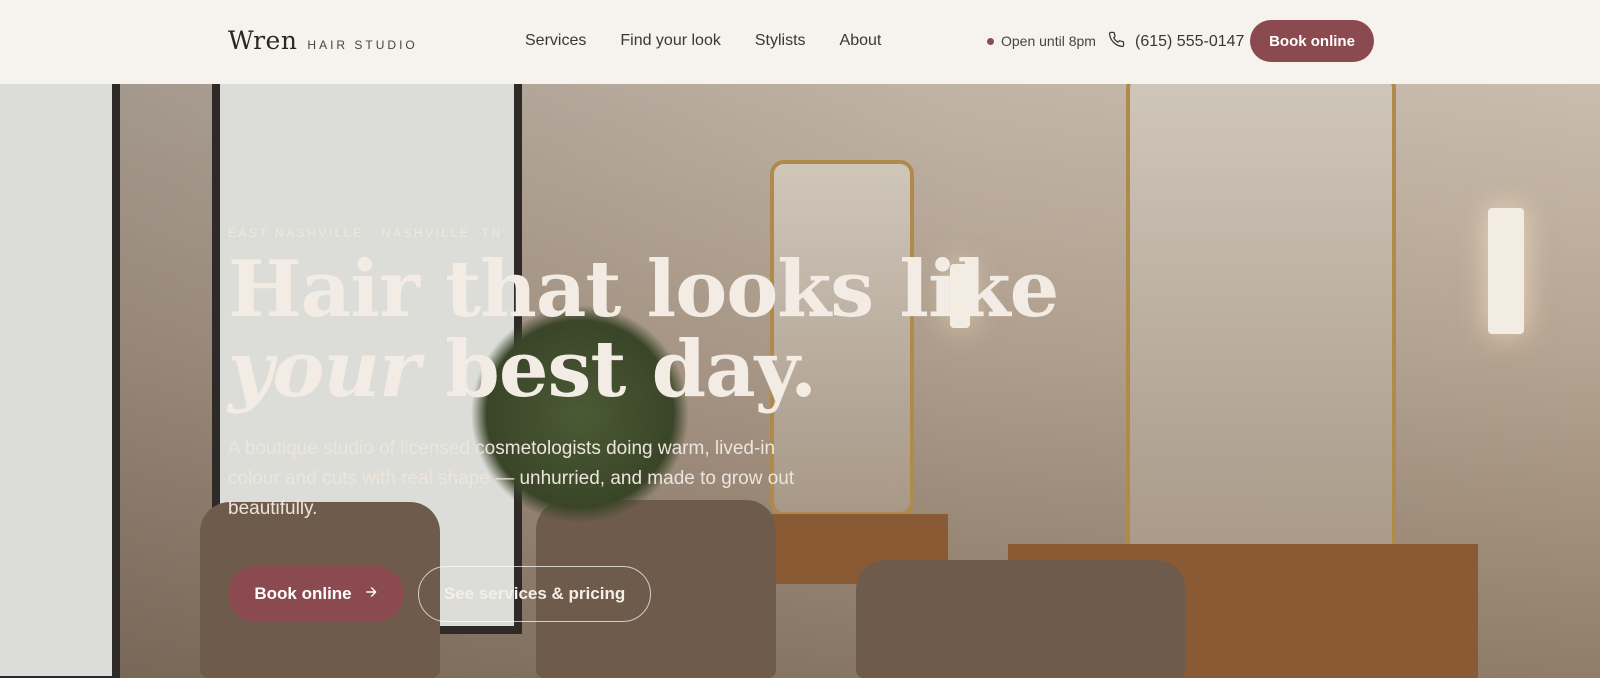  I want to click on headline-line-2: your best day., so click(643, 370).